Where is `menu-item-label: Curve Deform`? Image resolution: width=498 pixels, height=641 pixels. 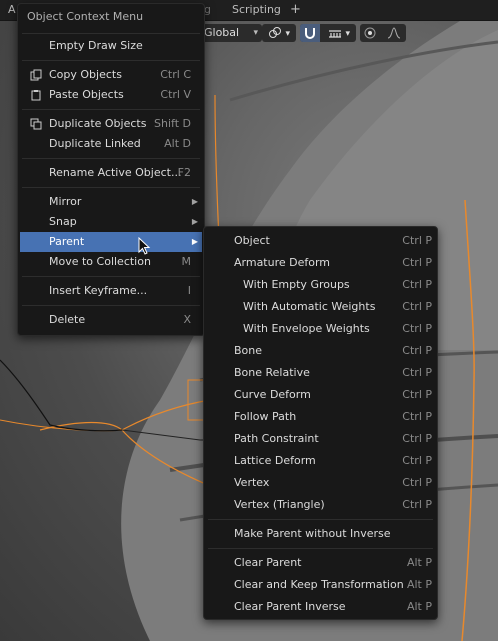
menu-item-label: Curve Deform is located at coordinates (272, 394).